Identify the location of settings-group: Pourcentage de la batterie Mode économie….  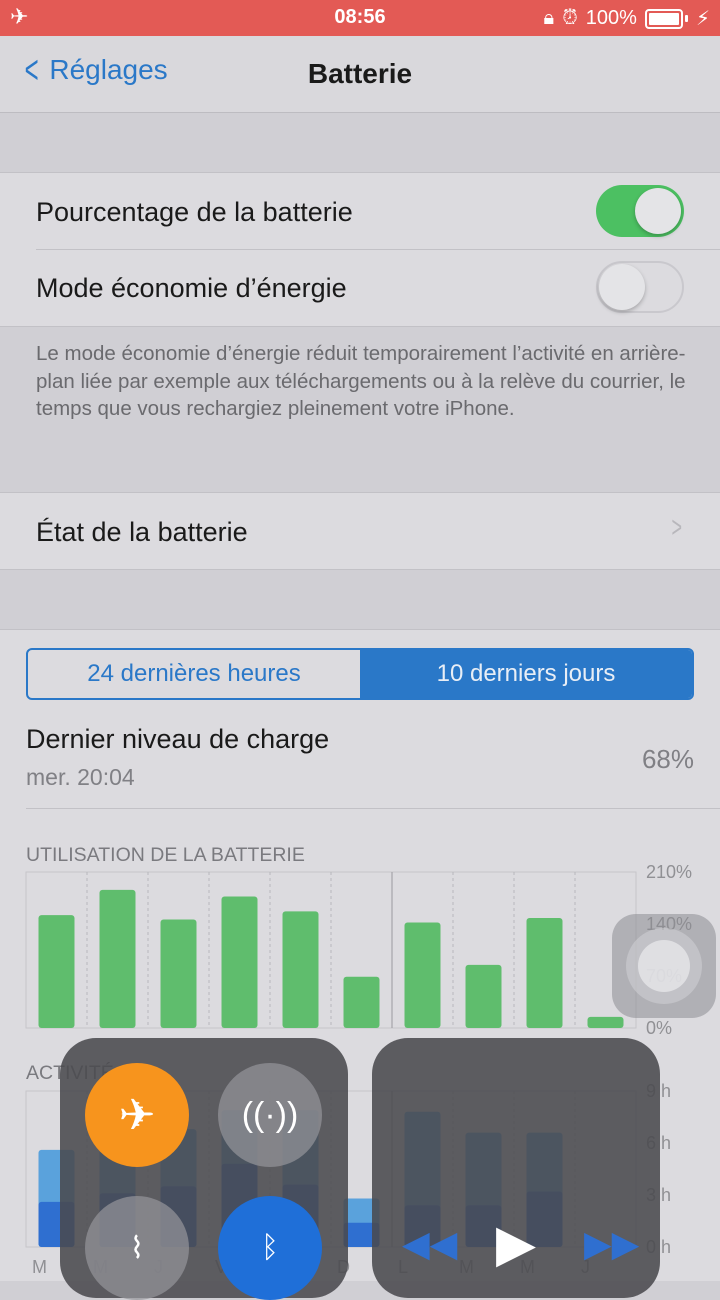
(360, 249).